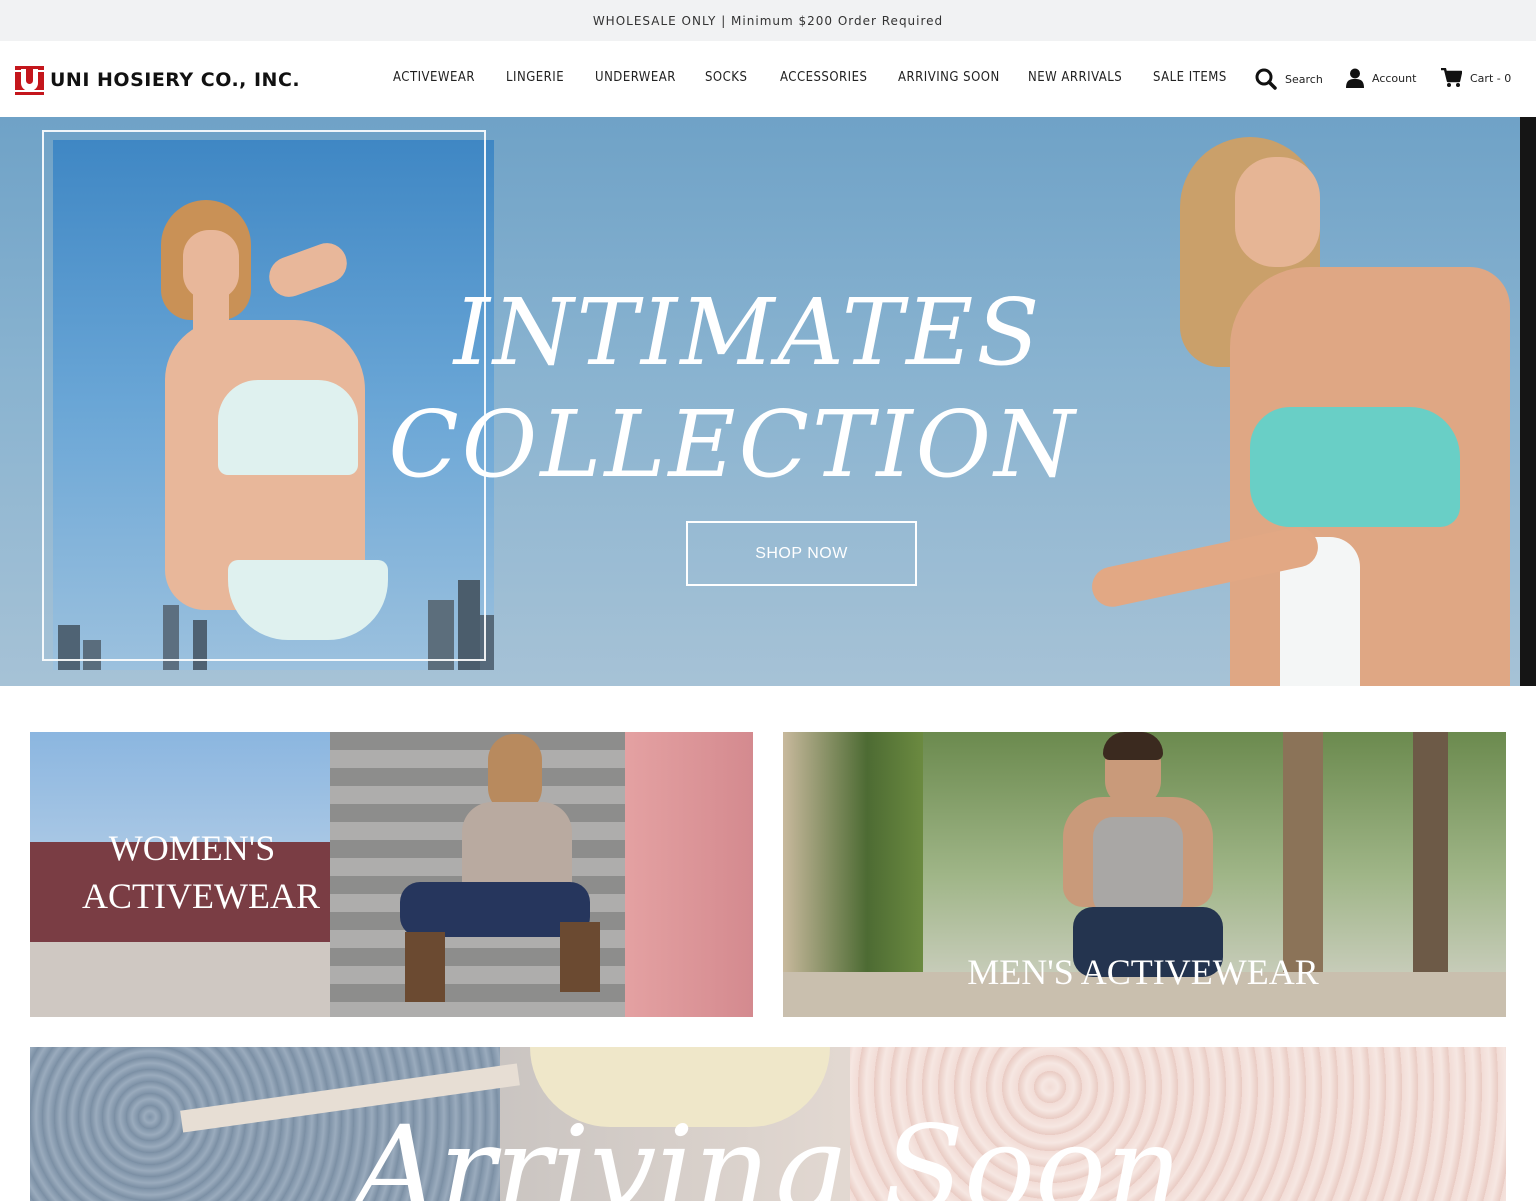  What do you see at coordinates (689, 874) in the screenshot?
I see `pink-wall` at bounding box center [689, 874].